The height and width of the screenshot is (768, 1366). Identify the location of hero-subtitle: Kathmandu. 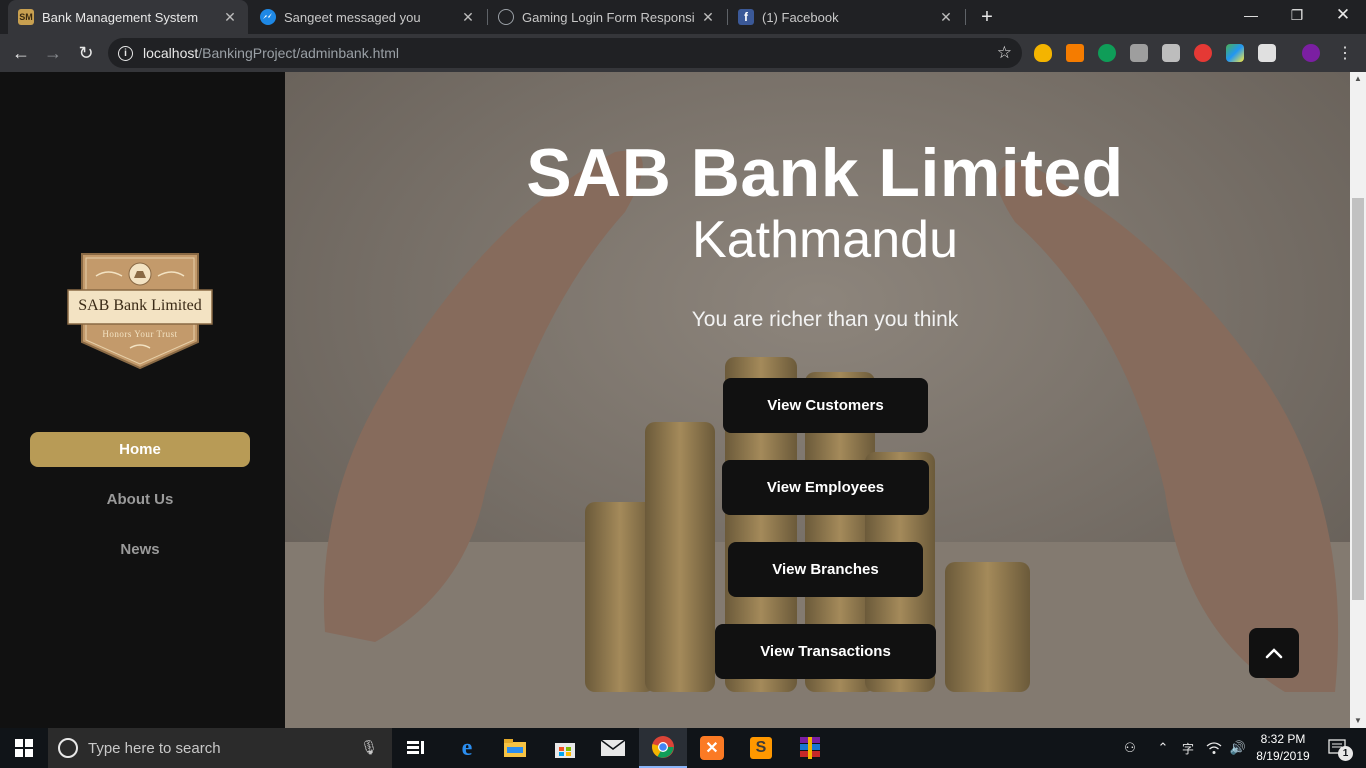
(825, 240).